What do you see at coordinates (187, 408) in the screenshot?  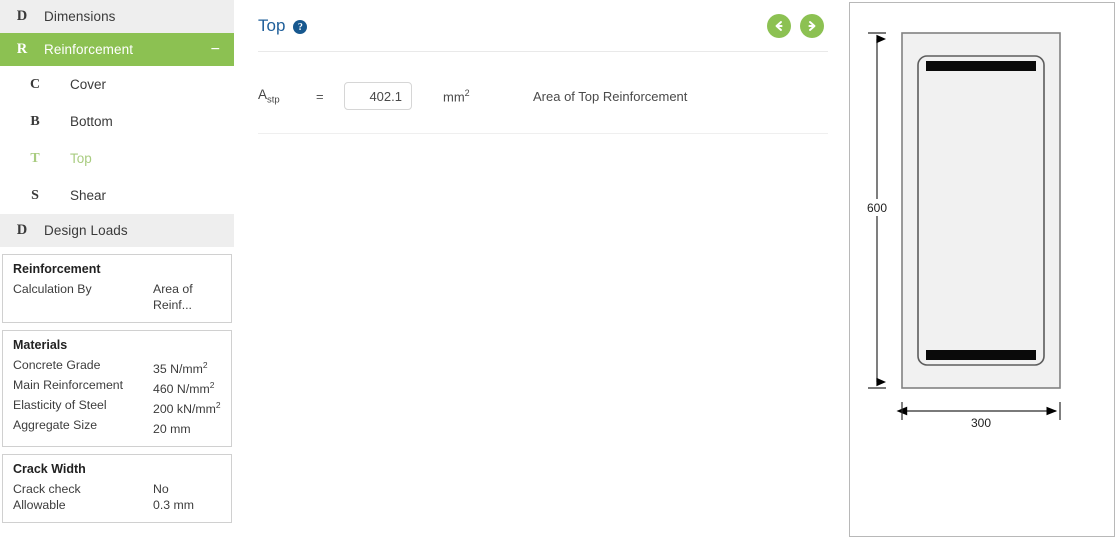 I see `panel-row-value: 200 kN/mm2` at bounding box center [187, 408].